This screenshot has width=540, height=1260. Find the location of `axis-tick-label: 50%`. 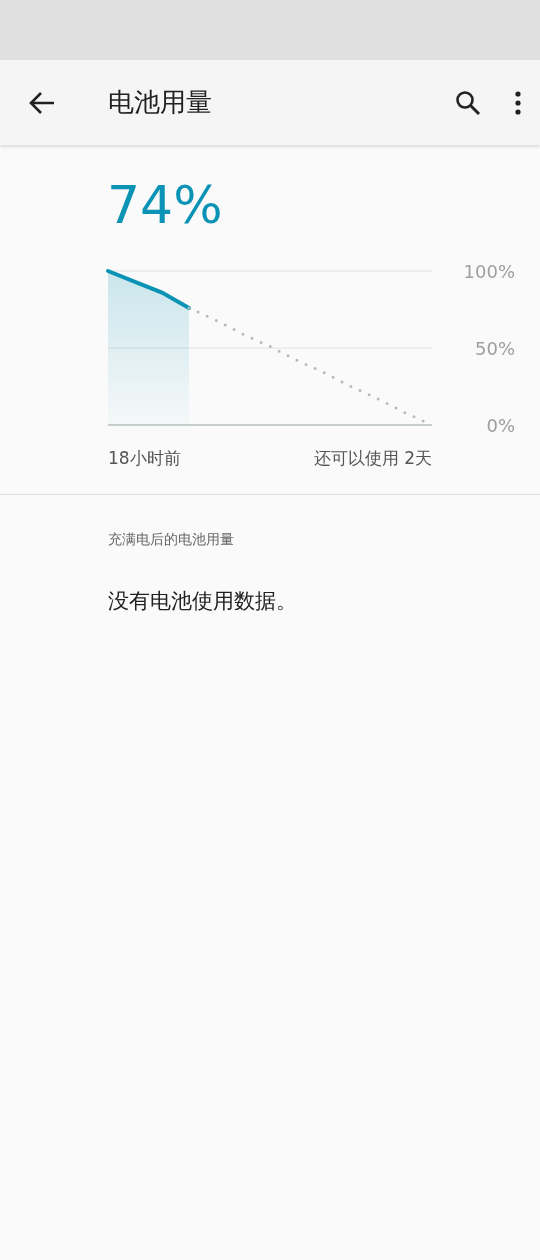

axis-tick-label: 50% is located at coordinates (495, 348).